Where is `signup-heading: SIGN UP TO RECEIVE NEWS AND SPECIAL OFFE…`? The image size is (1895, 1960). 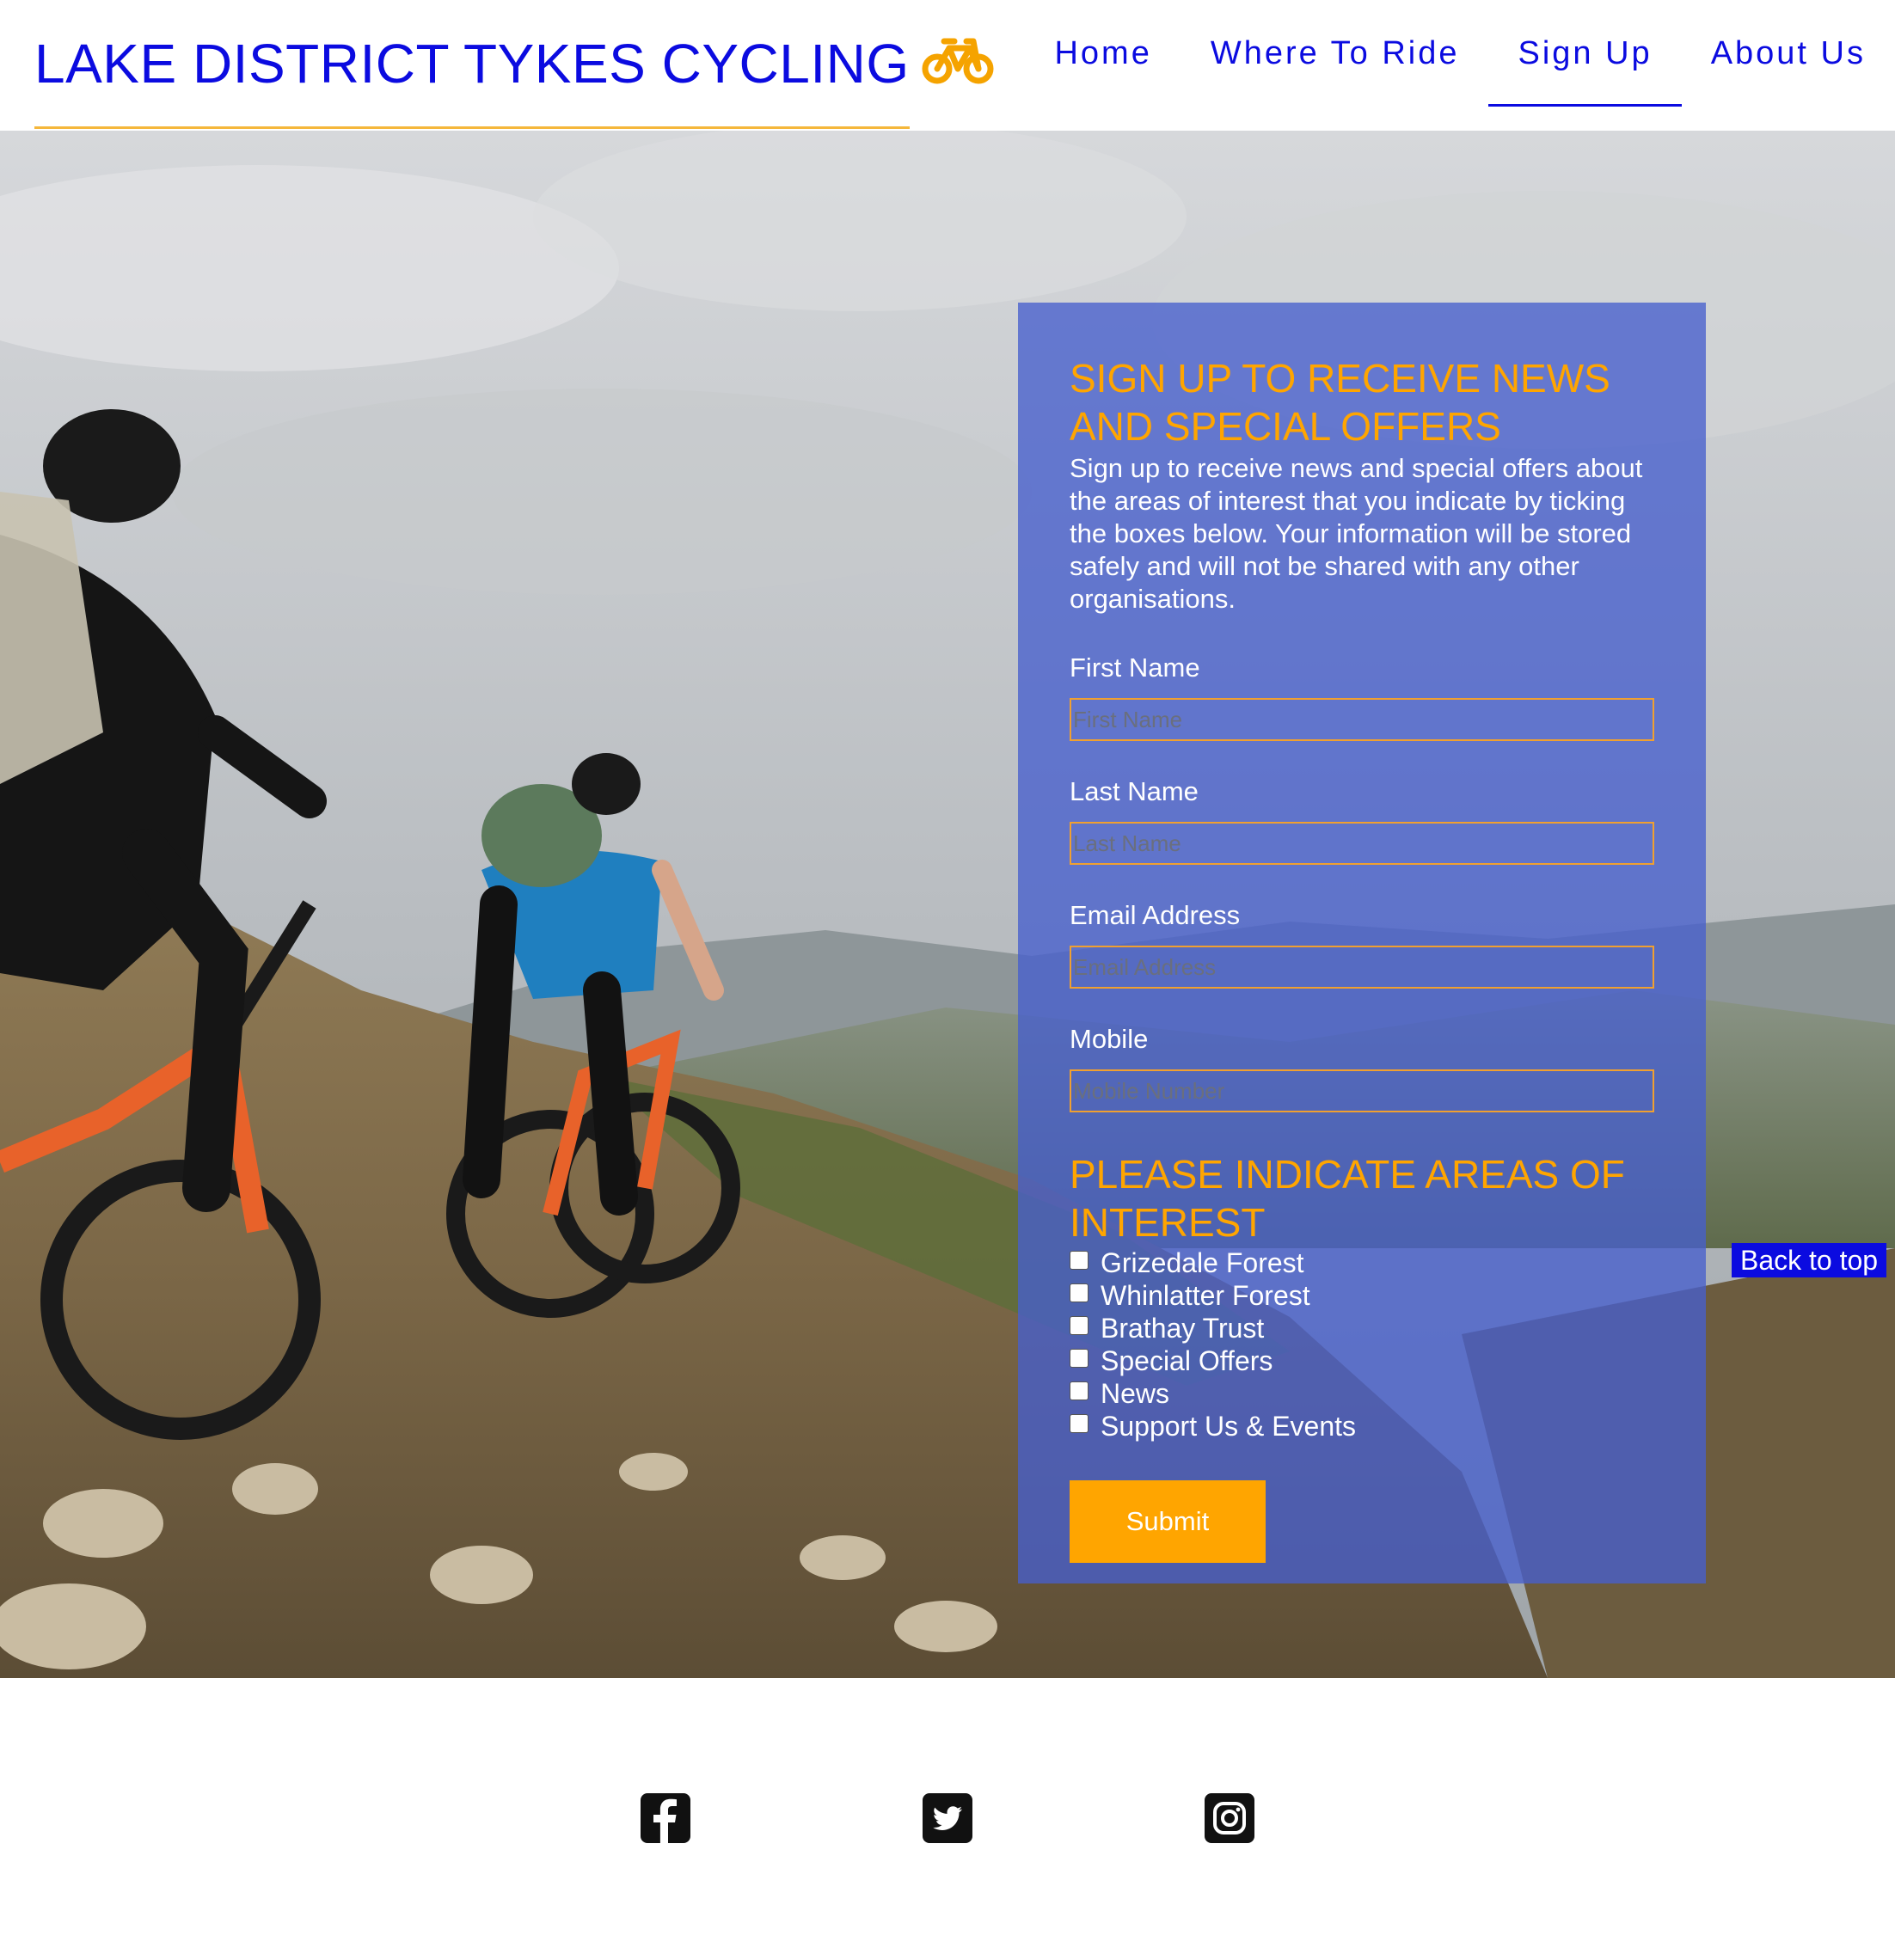 signup-heading: SIGN UP TO RECEIVE NEWS AND SPECIAL OFFE… is located at coordinates (1340, 402).